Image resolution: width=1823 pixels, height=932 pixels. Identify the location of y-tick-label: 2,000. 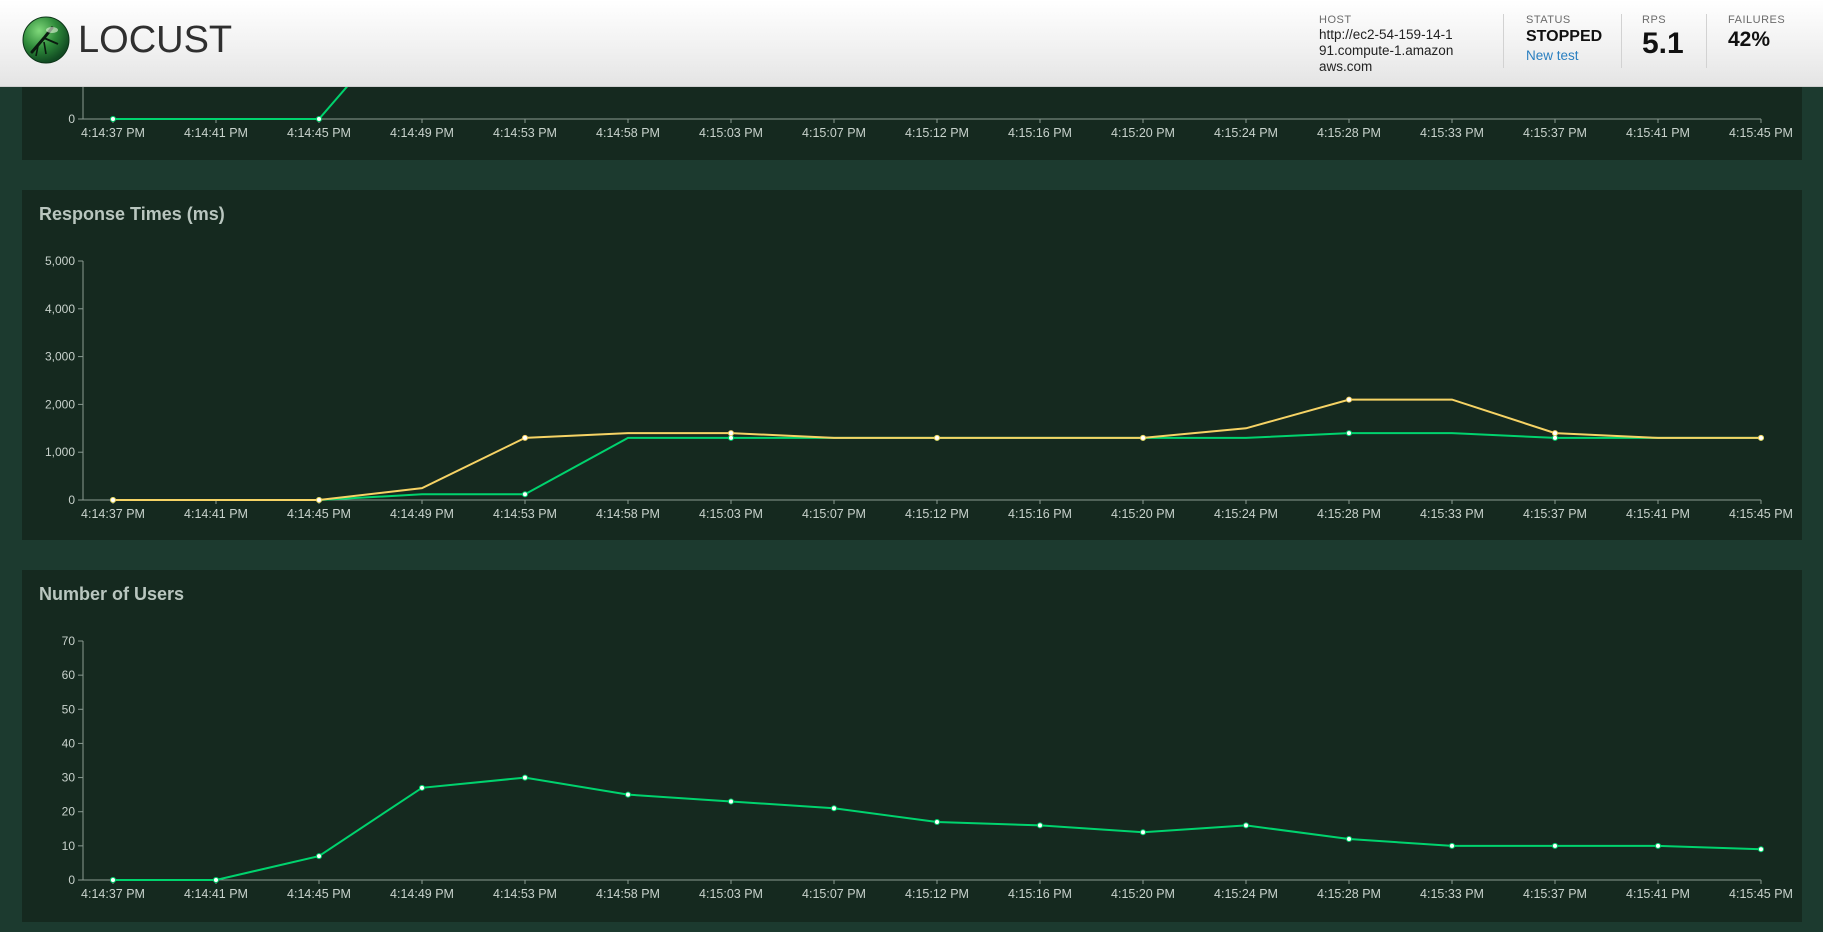
(60, 404).